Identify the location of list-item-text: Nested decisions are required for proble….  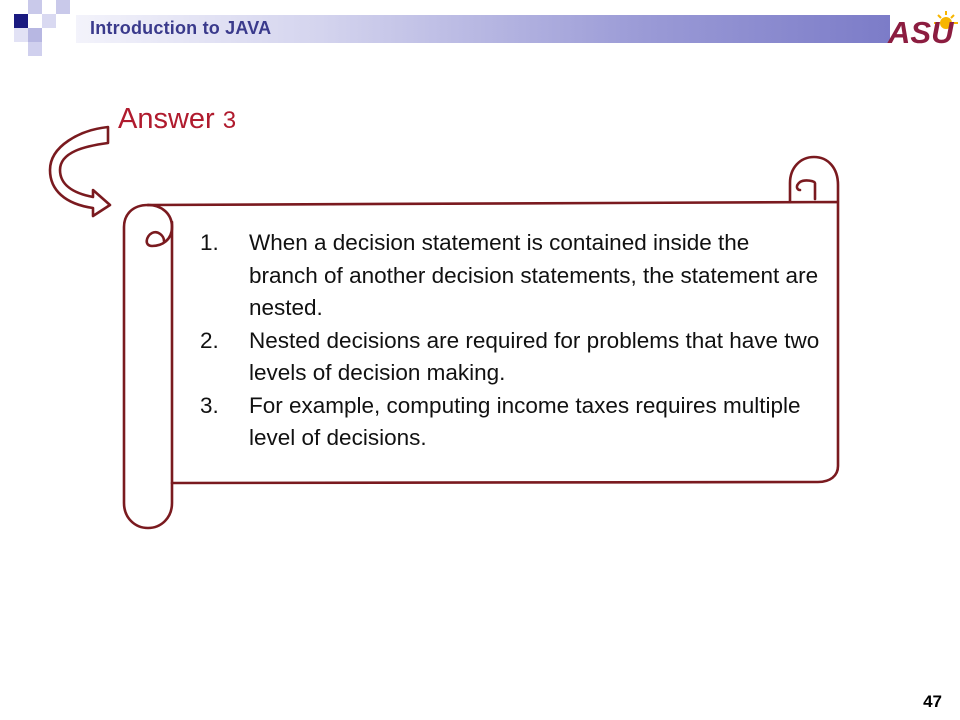
(534, 356).